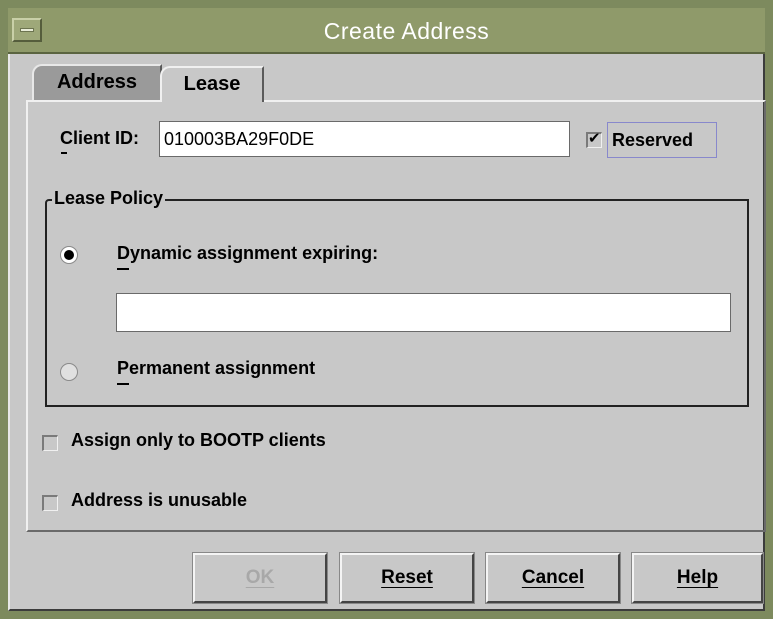 Image resolution: width=773 pixels, height=619 pixels. What do you see at coordinates (364, 139) in the screenshot?
I see `client-id-field` at bounding box center [364, 139].